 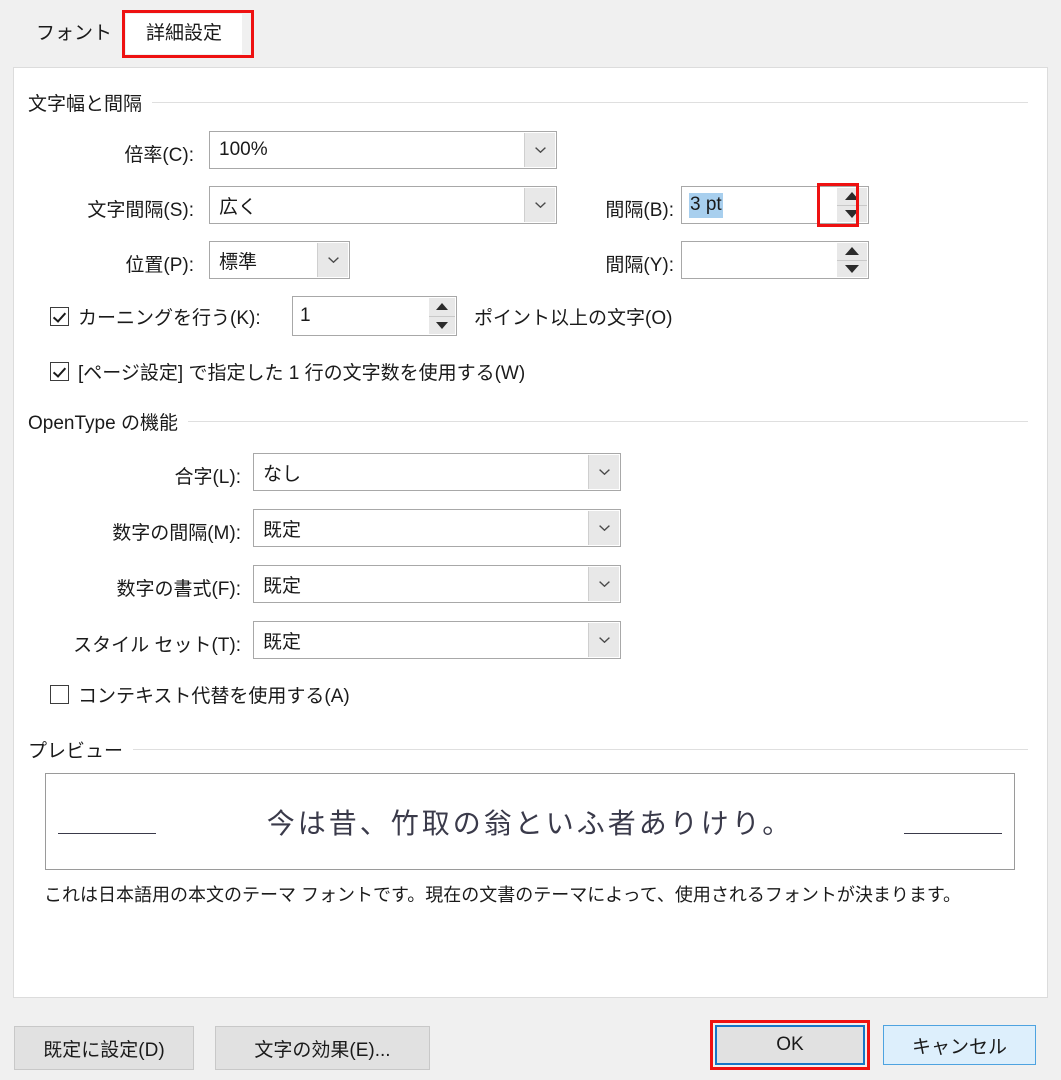 What do you see at coordinates (437, 528) in the screenshot?
I see `number-spacing-combobox: 既定` at bounding box center [437, 528].